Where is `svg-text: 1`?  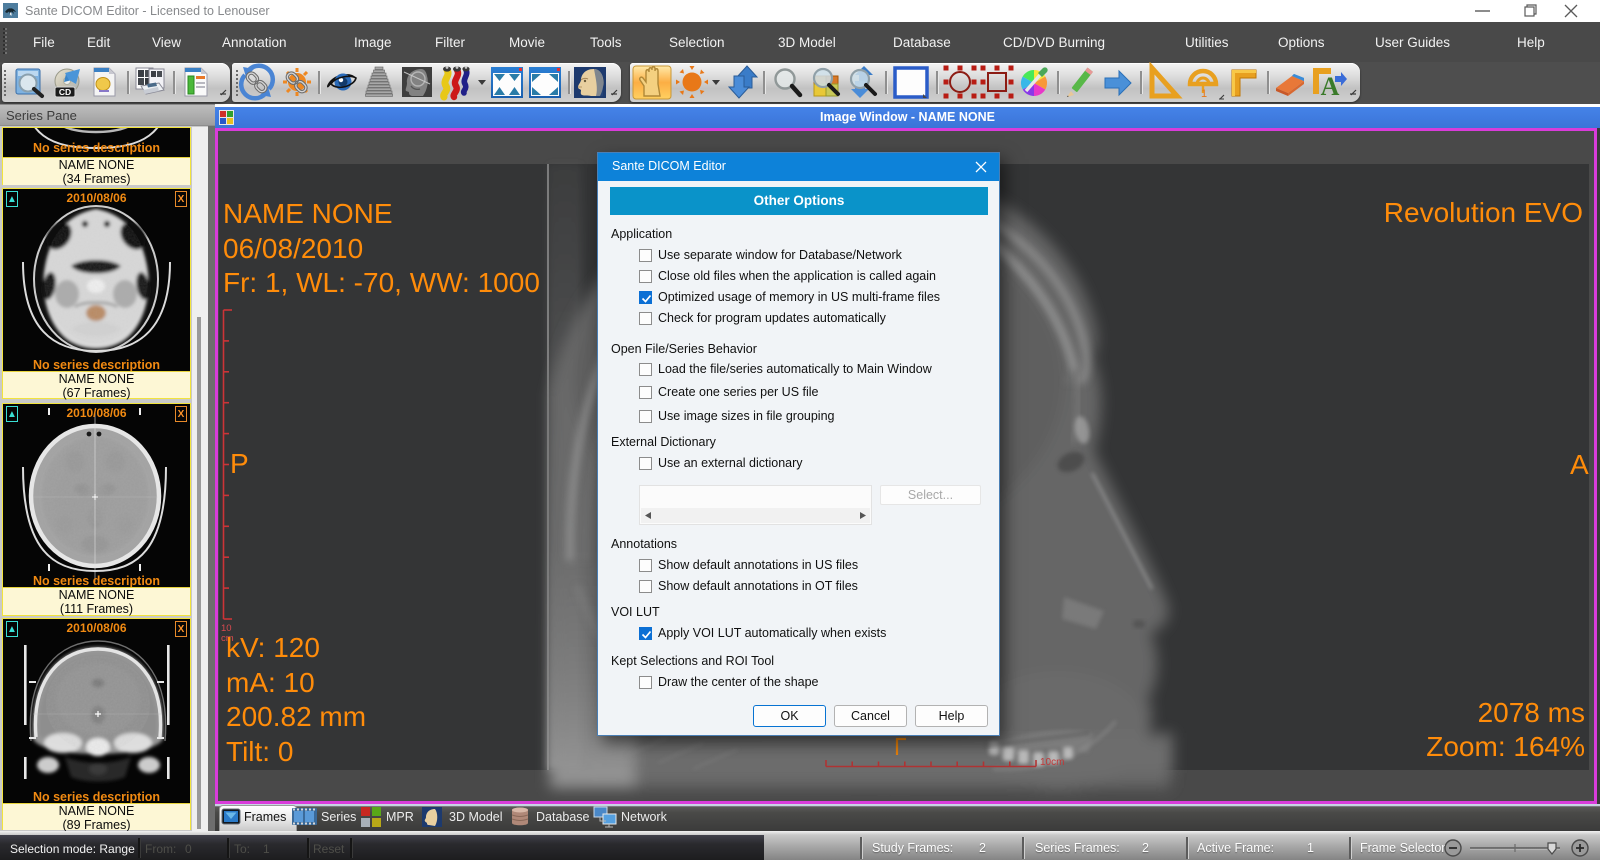
svg-text: 1 is located at coordinates (1204, 94).